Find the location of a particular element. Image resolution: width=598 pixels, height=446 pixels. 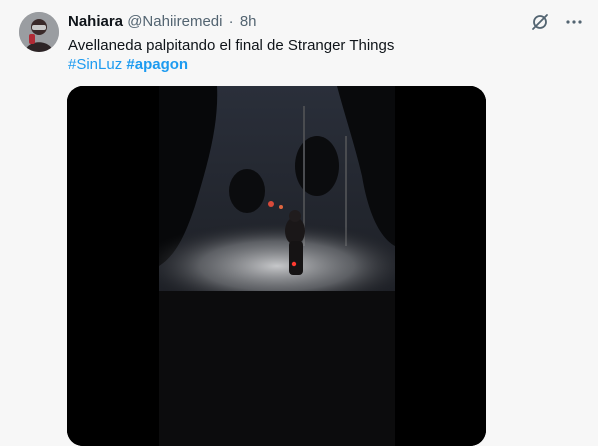

tweet-actions is located at coordinates (557, 22).